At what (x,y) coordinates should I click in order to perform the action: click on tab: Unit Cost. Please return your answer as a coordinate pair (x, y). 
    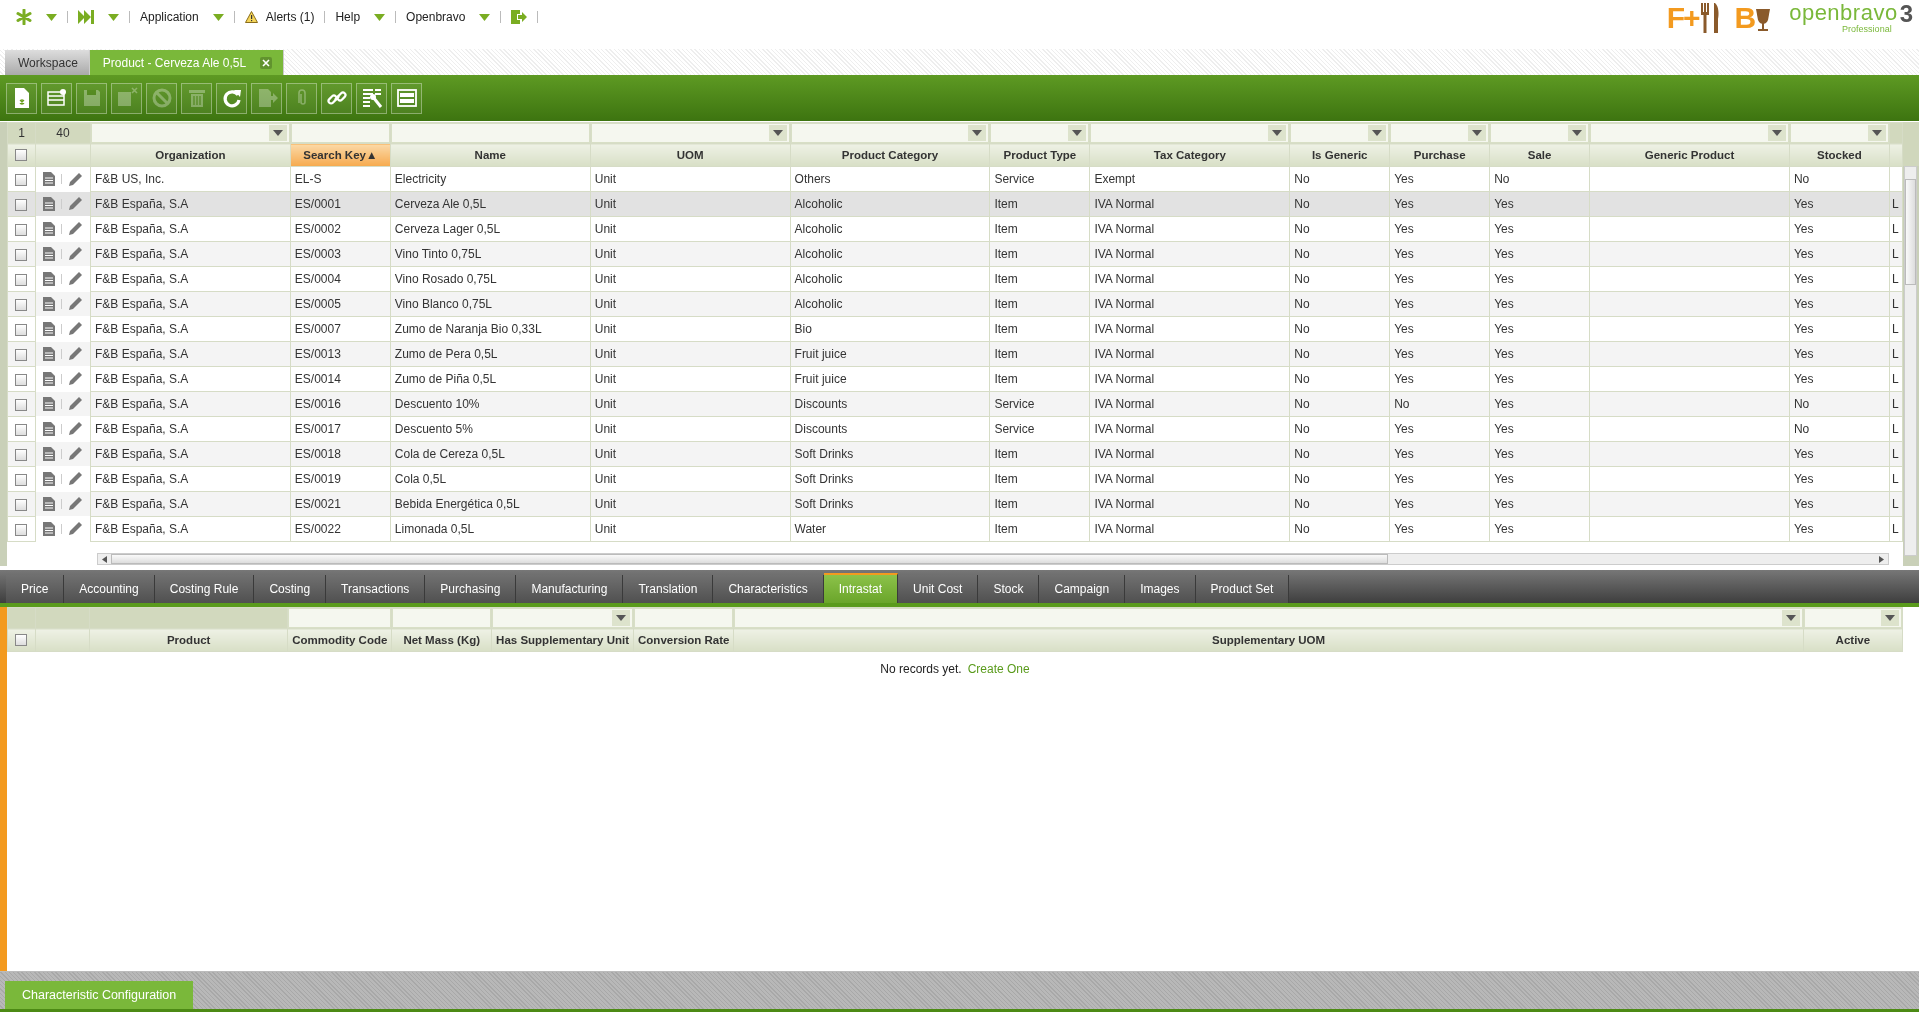
    Looking at the image, I should click on (938, 589).